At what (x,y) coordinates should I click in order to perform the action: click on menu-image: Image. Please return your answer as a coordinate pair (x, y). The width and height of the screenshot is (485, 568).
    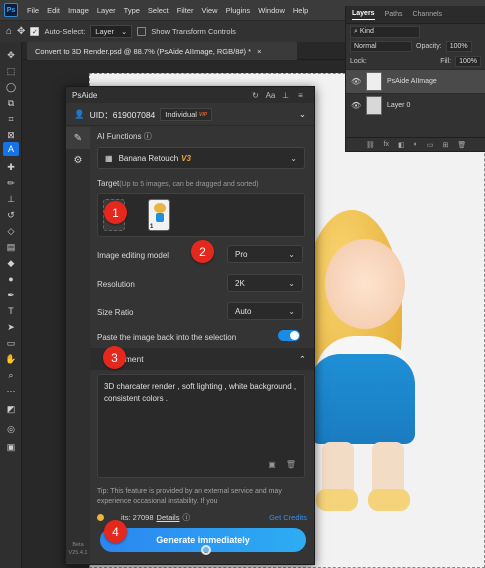
    Looking at the image, I should click on (78, 10).